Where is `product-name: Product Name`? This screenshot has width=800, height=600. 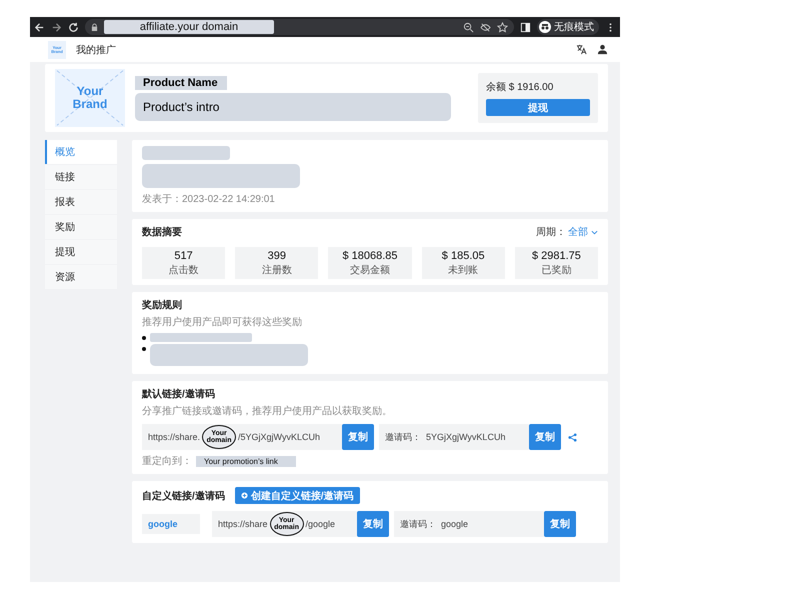 product-name: Product Name is located at coordinates (181, 83).